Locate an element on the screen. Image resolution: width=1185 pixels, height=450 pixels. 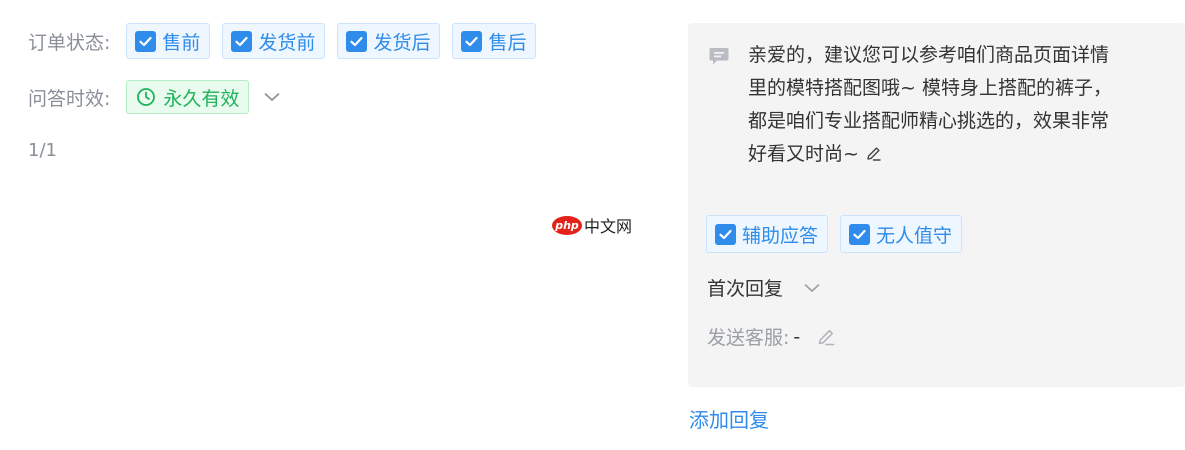
tag-presale: 售前 is located at coordinates (168, 41).